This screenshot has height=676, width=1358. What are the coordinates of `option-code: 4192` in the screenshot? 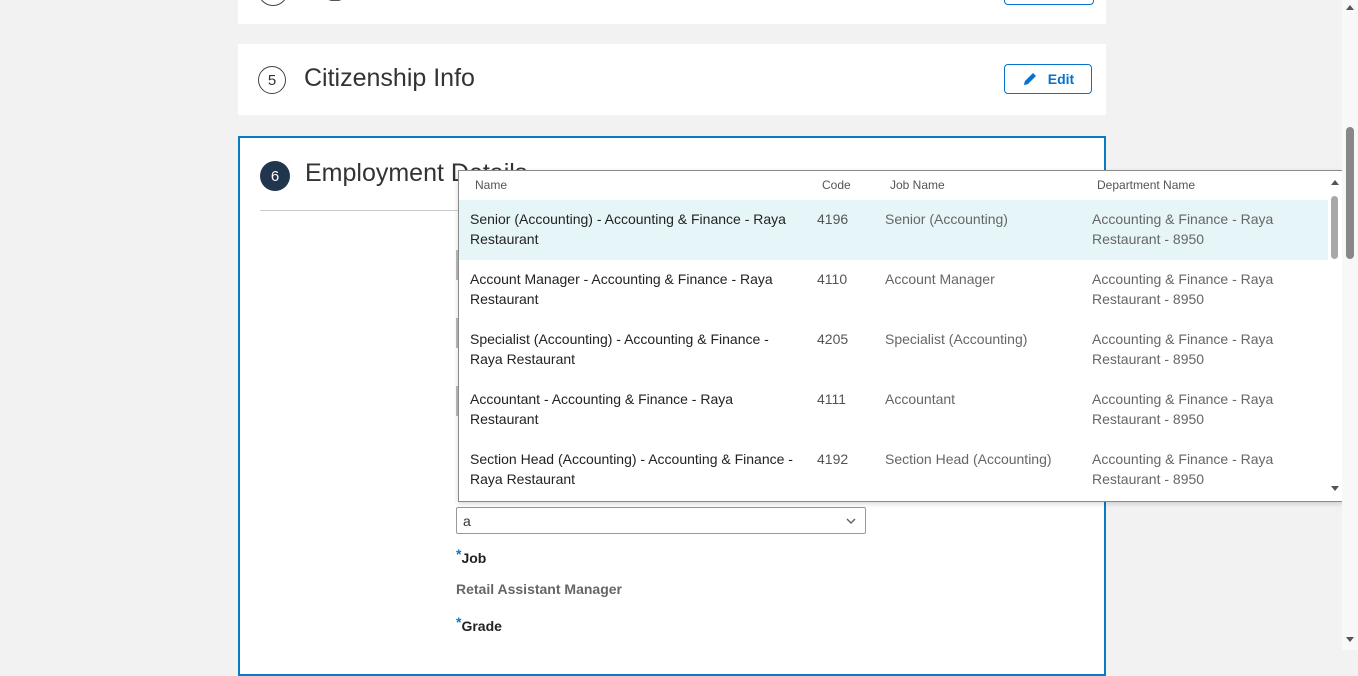 It's located at (833, 459).